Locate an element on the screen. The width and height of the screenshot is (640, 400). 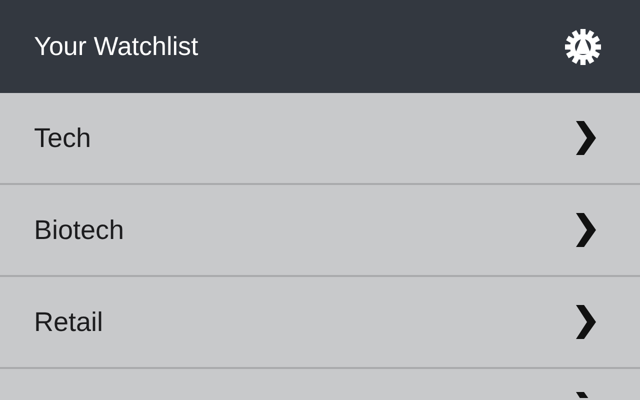
header-title: Your Watchlist is located at coordinates (116, 46).